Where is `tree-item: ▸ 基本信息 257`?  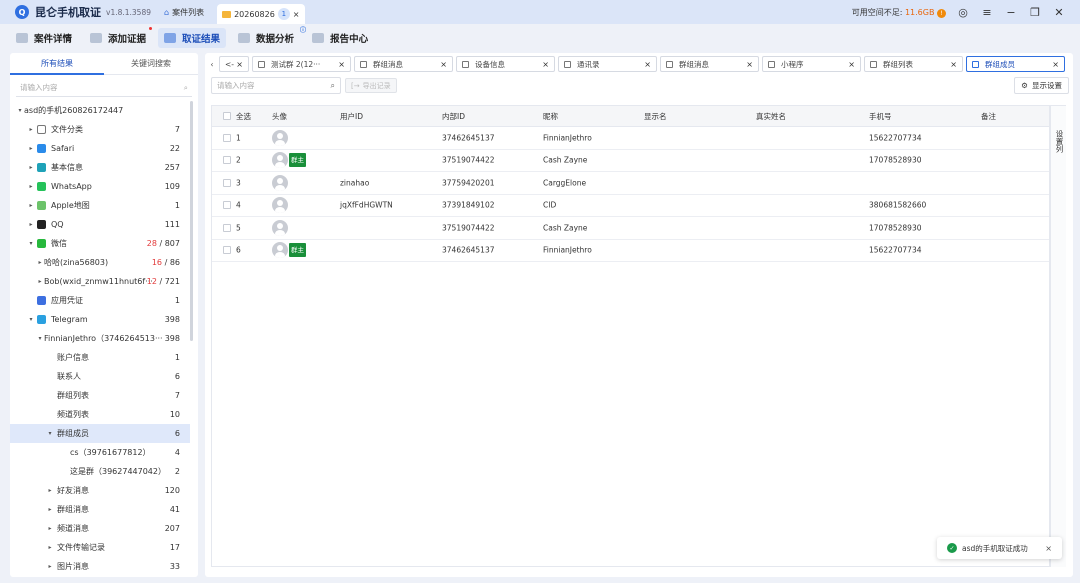
tree-item: ▸ 基本信息 257 is located at coordinates (100, 167).